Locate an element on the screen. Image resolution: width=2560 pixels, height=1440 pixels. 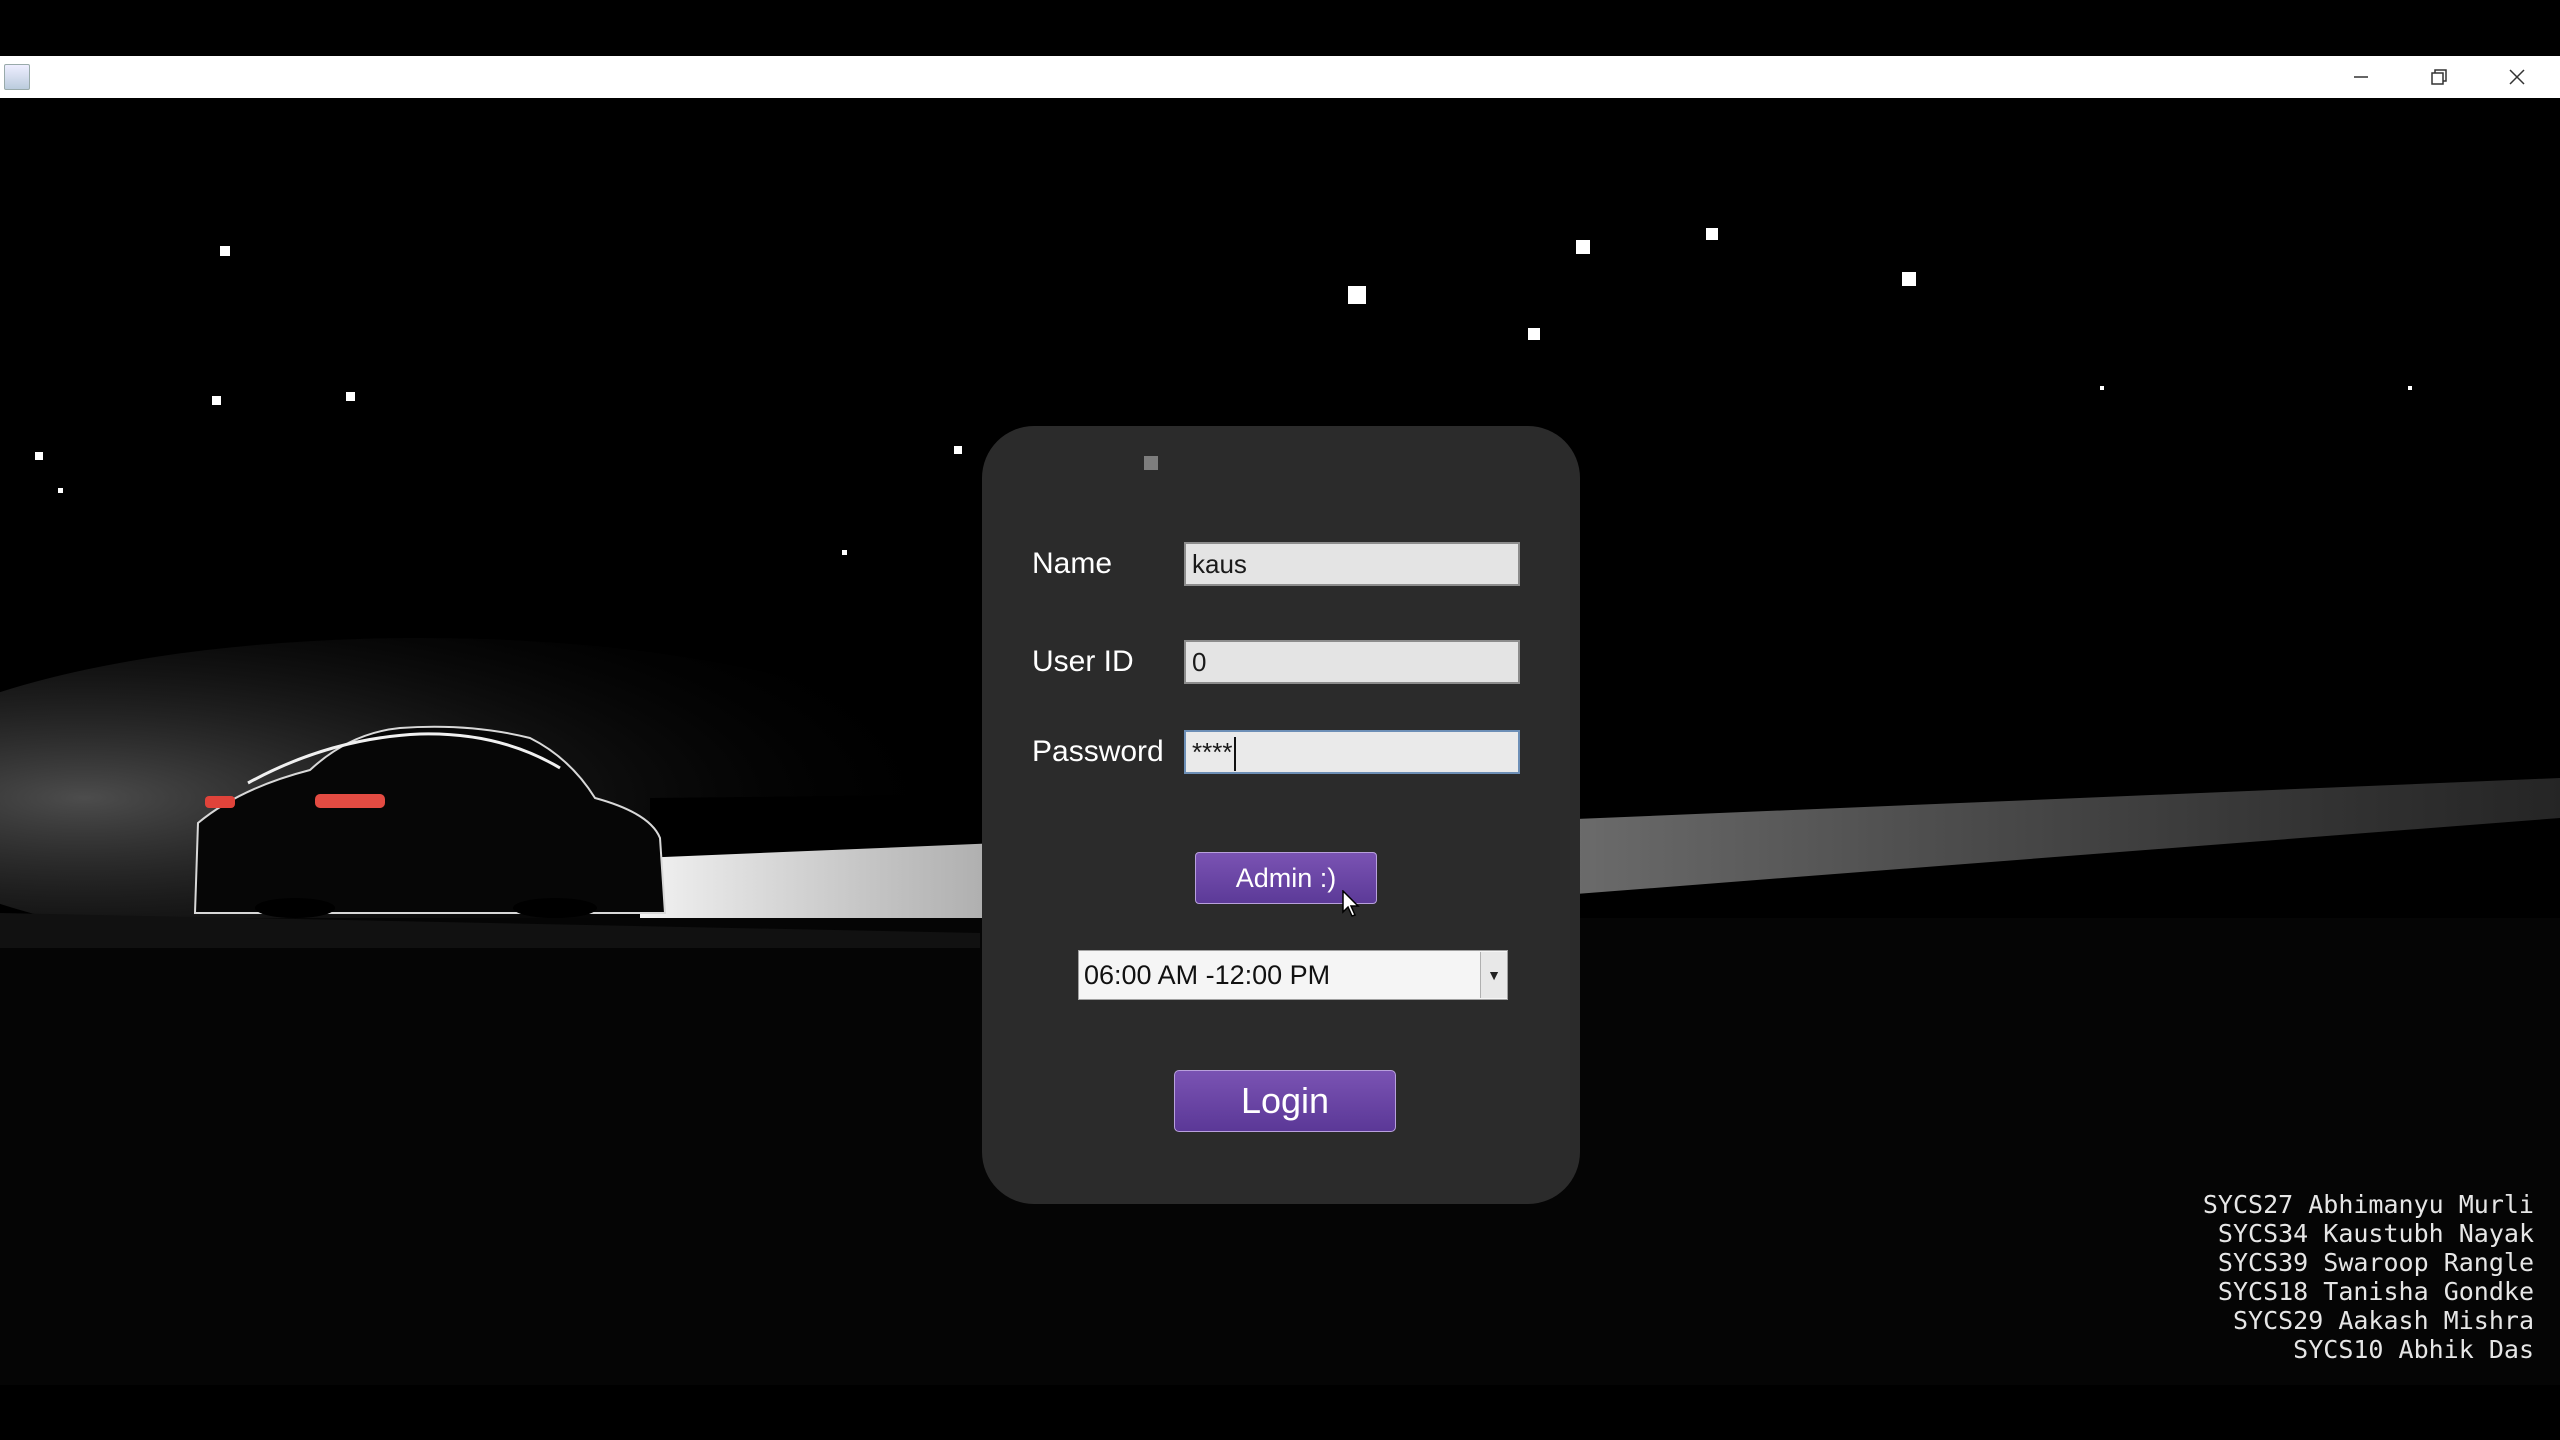
minimize-button is located at coordinates (2361, 77).